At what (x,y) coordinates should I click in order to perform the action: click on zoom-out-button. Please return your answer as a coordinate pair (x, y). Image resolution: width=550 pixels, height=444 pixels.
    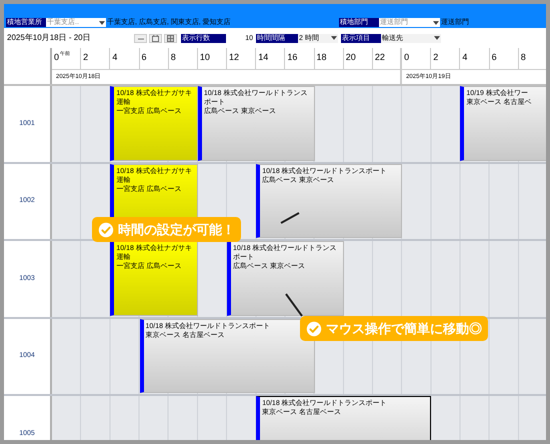
    Looking at the image, I should click on (140, 38).